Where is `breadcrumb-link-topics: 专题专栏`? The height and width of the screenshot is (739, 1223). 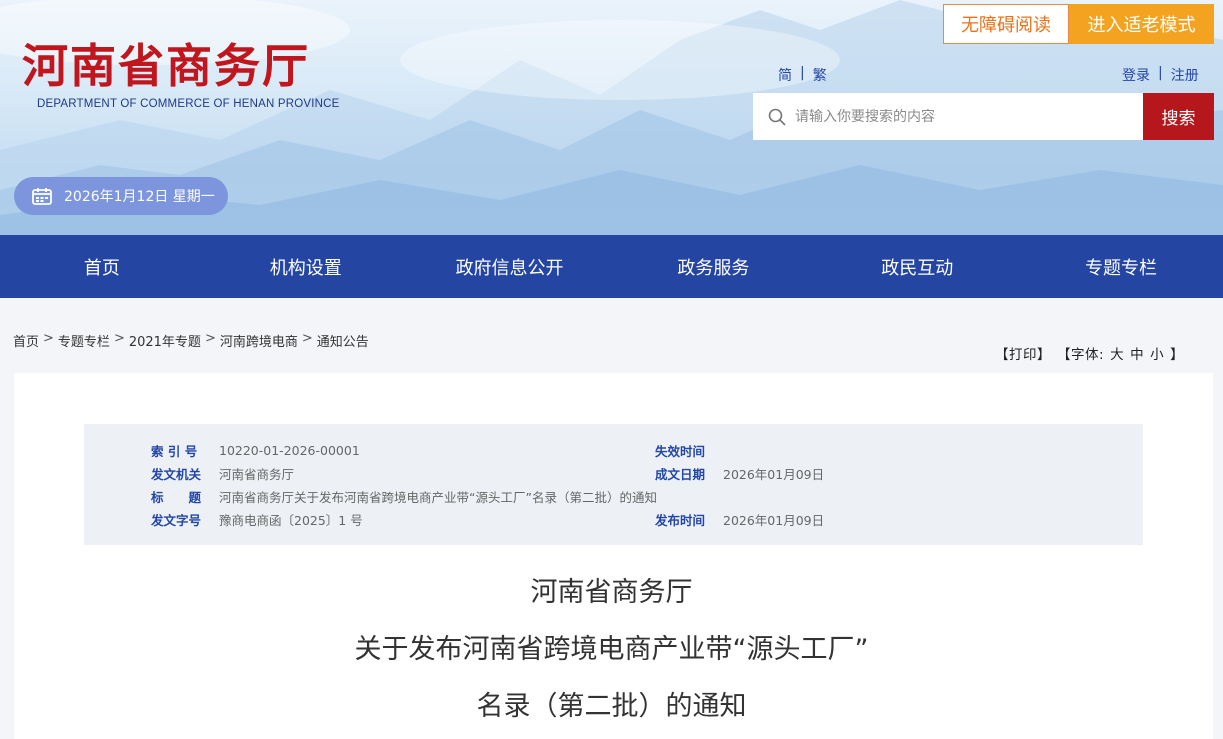 breadcrumb-link-topics: 专题专栏 is located at coordinates (84, 340).